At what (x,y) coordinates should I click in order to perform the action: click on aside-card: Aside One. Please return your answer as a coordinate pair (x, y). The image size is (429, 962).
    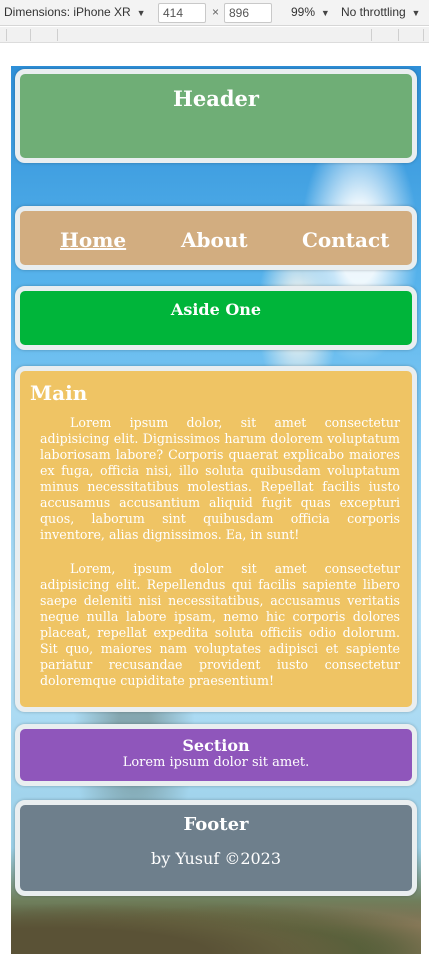
    Looking at the image, I should click on (216, 318).